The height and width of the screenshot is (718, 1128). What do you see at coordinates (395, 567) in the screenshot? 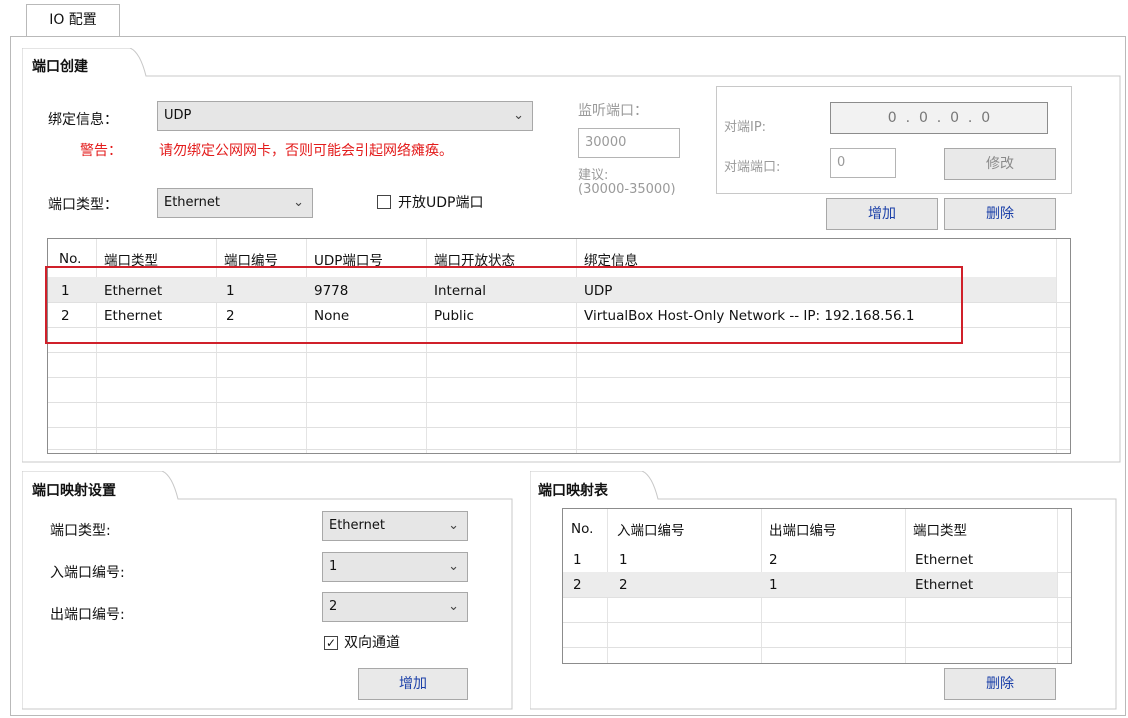
I see `in-port-select: 1 ⌄` at bounding box center [395, 567].